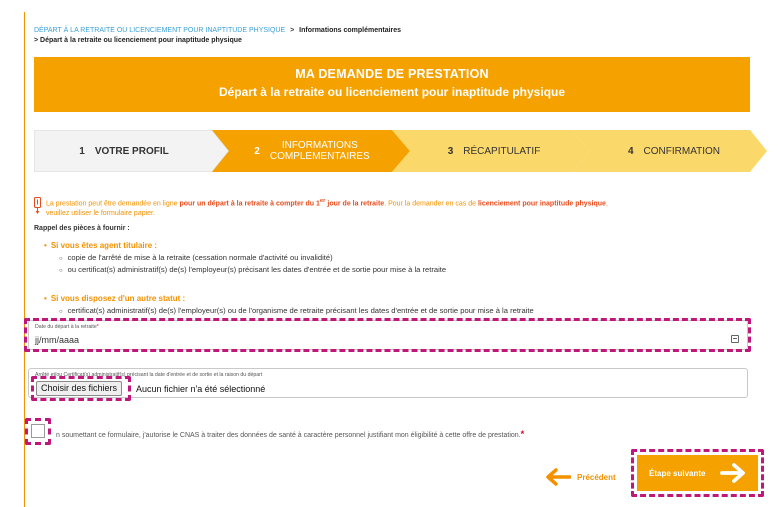  What do you see at coordinates (350, 30) in the screenshot?
I see `breadcrumb-current: Informations complémentaires` at bounding box center [350, 30].